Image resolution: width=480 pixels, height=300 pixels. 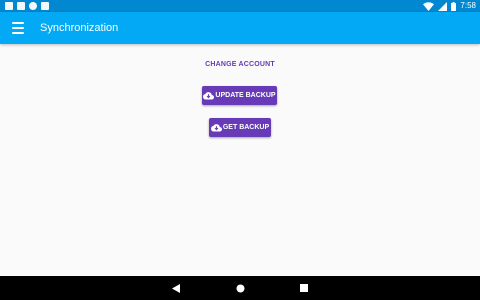 I want to click on clipboard-icon, so click(x=45, y=6).